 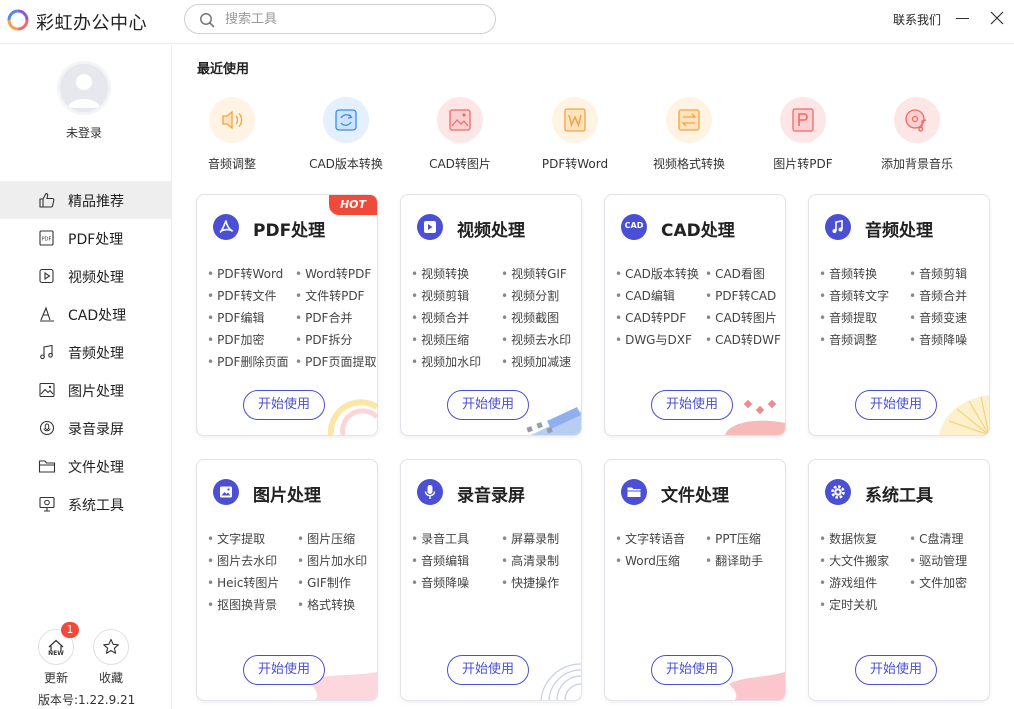 I want to click on contact-us-link: 联系我们, so click(x=917, y=19).